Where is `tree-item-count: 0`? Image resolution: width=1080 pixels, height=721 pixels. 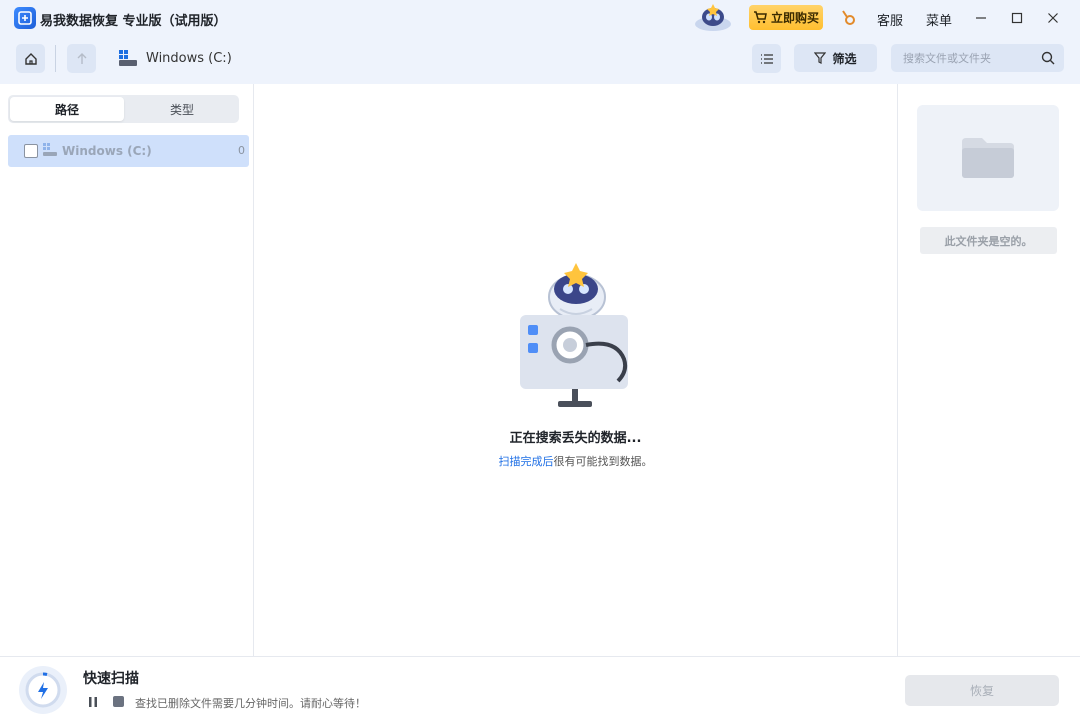 tree-item-count: 0 is located at coordinates (241, 150).